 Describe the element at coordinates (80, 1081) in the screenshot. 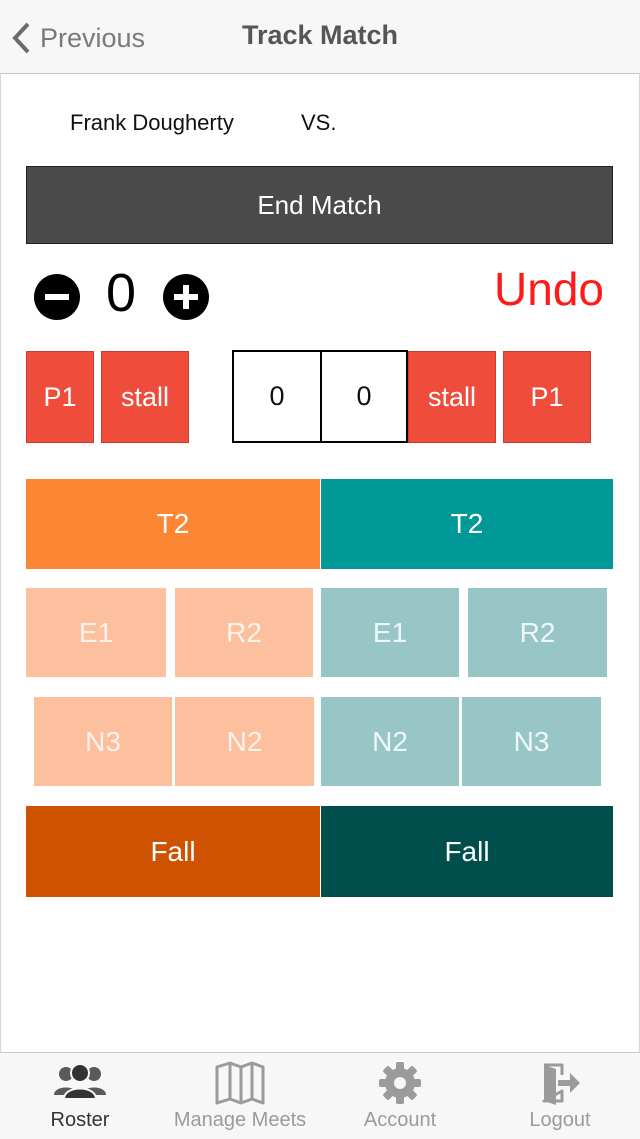

I see `roster-icon` at that location.